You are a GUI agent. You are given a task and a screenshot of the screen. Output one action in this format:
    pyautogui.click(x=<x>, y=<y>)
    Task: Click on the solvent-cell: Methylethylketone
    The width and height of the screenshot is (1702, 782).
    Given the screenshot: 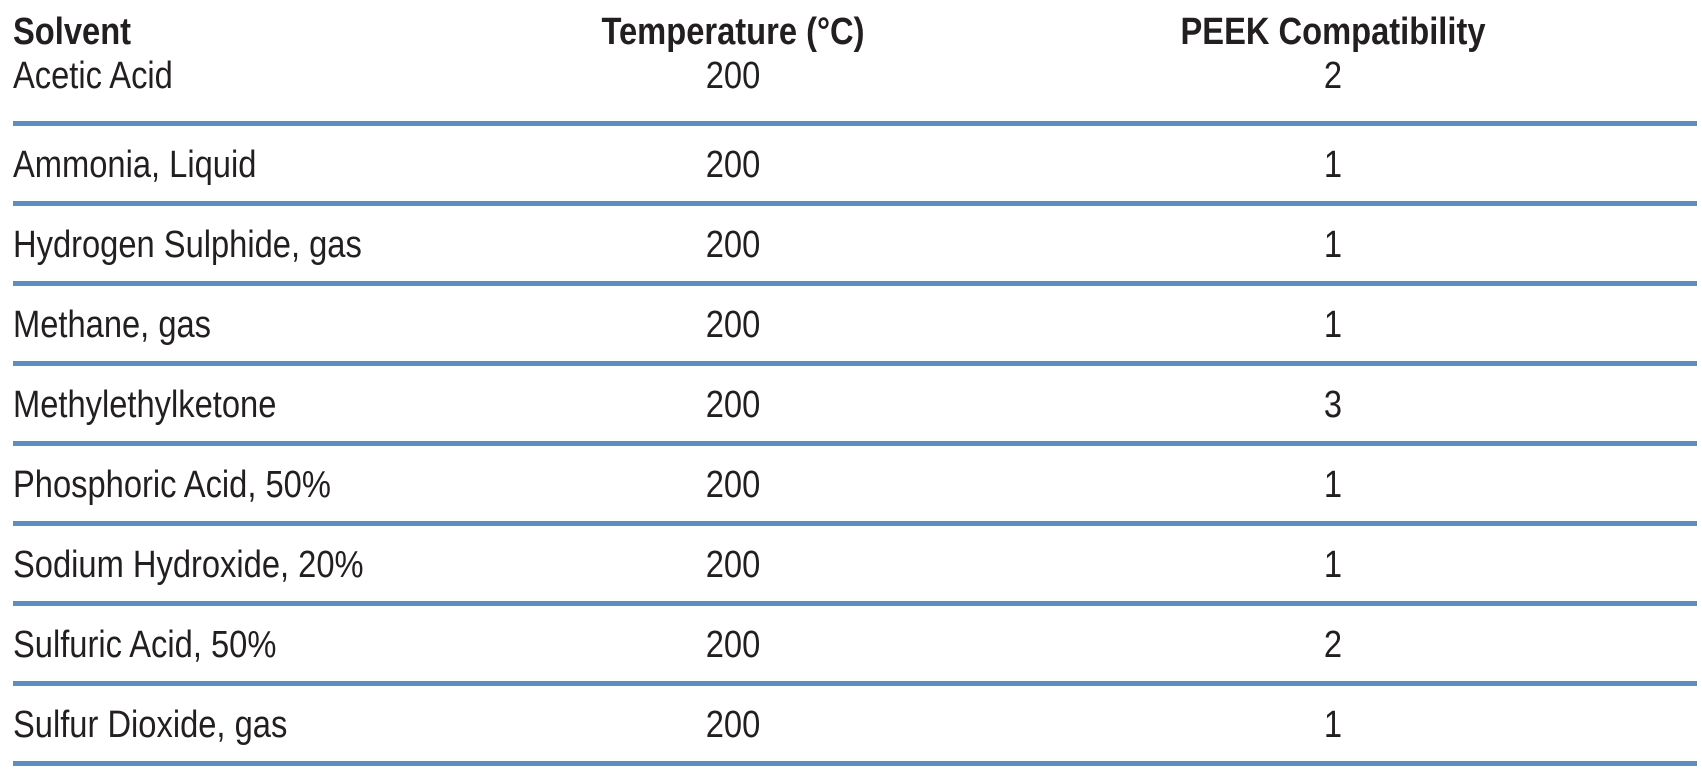 What is the action you would take?
    pyautogui.click(x=145, y=405)
    